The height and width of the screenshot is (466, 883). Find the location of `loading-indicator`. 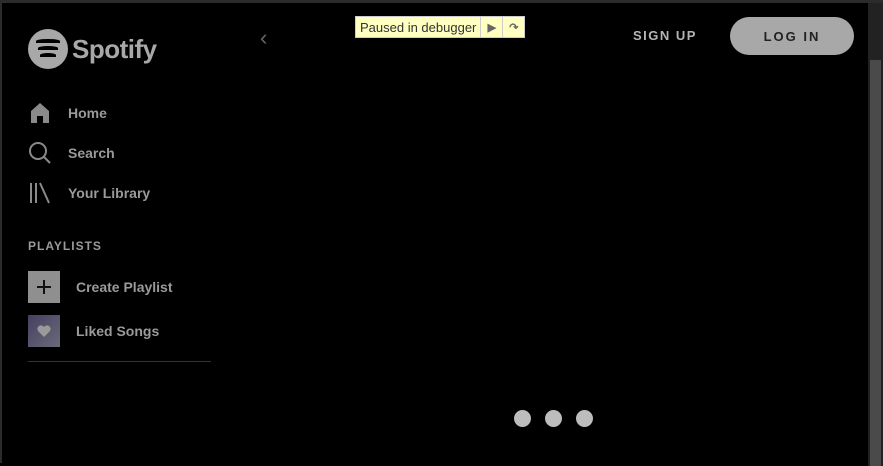

loading-indicator is located at coordinates (553, 418).